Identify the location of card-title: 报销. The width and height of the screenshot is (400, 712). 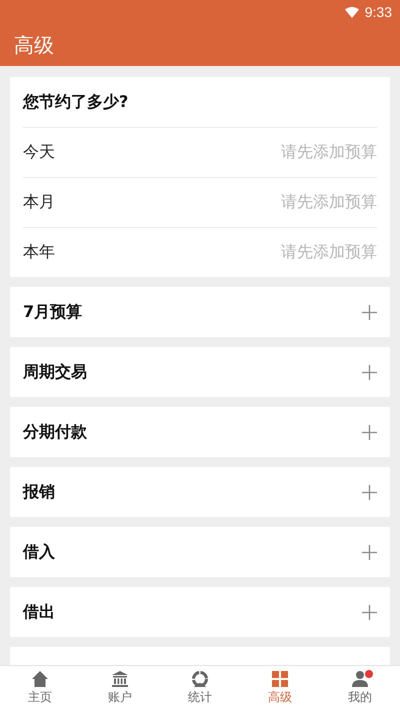
(39, 492).